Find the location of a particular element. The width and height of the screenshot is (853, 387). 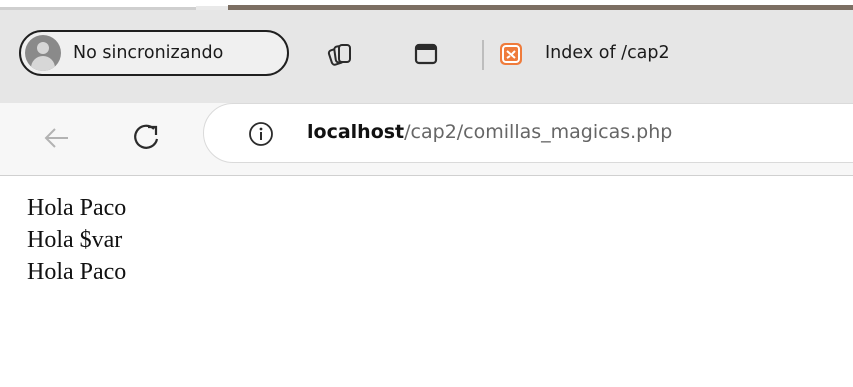

output-line: Hola $var is located at coordinates (75, 240).